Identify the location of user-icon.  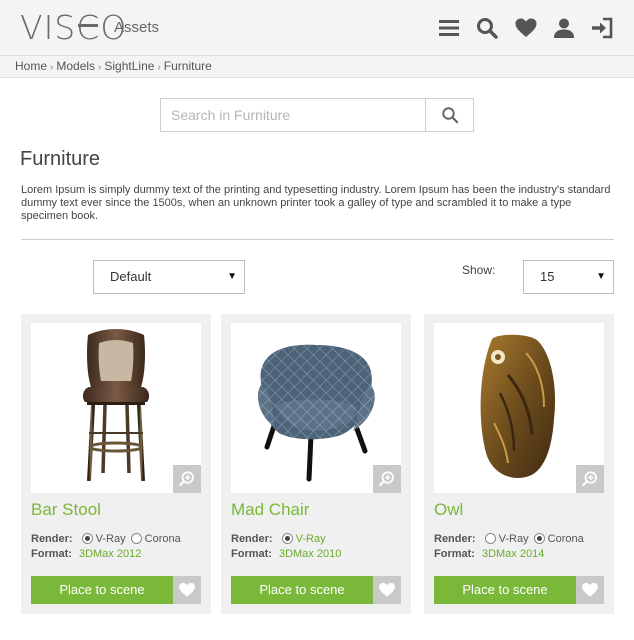
(564, 28).